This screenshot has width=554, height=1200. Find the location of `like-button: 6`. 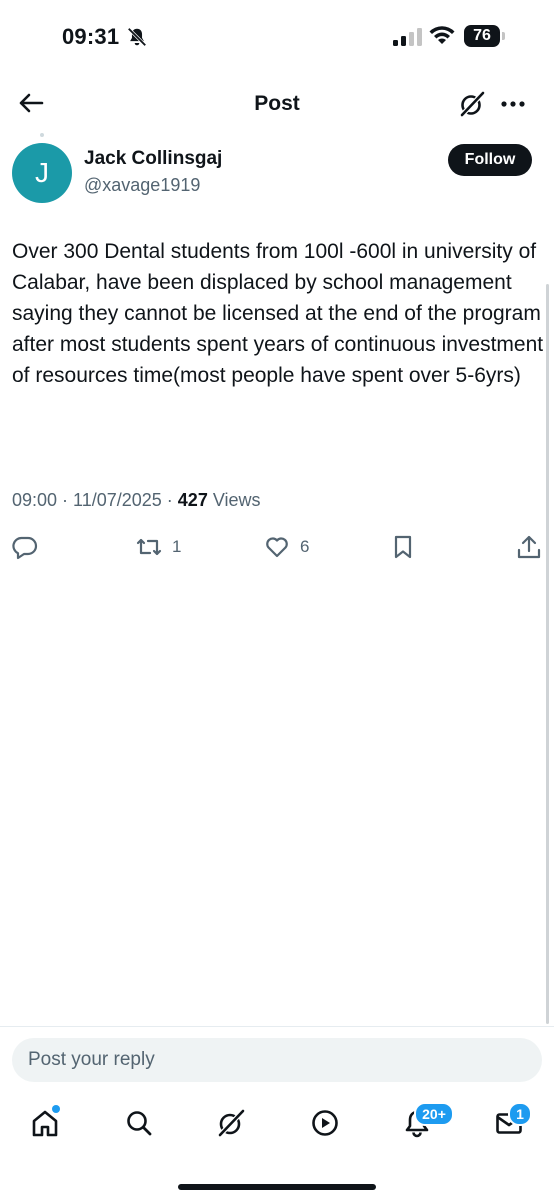

like-button: 6 is located at coordinates (286, 547).